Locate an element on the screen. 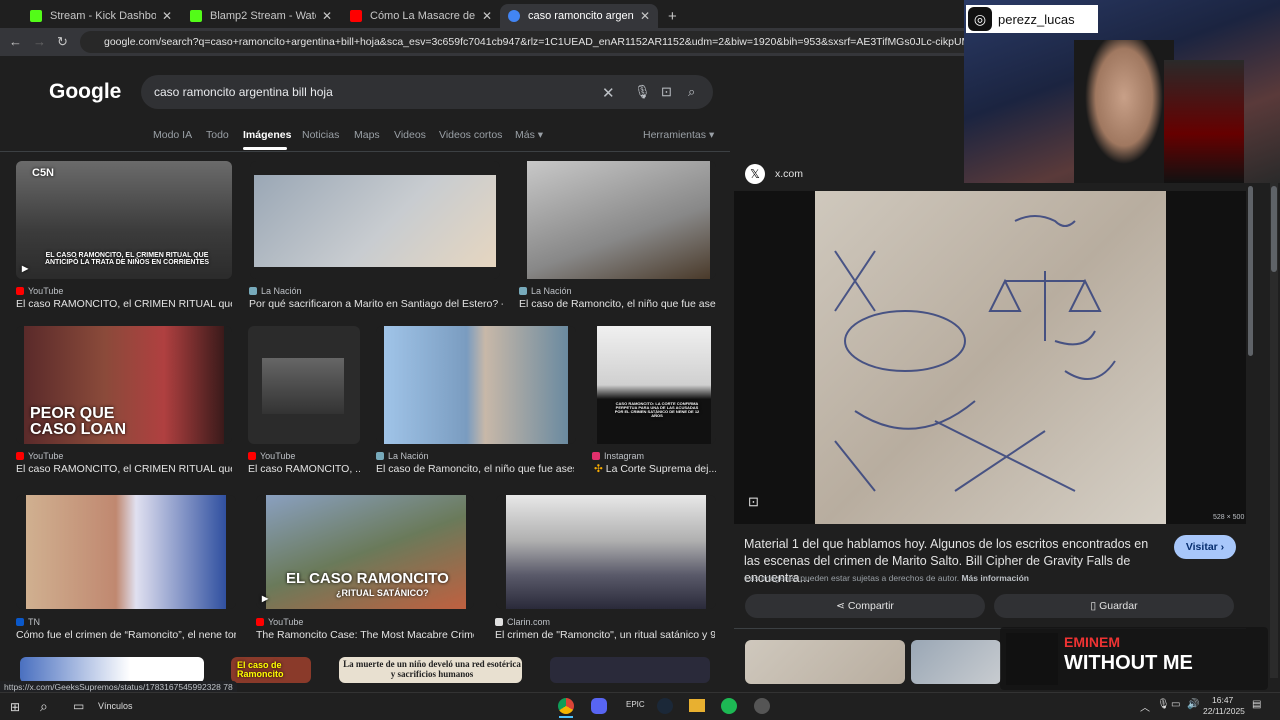 The width and height of the screenshot is (1280, 720). filter-more: Más ▾ is located at coordinates (529, 135).